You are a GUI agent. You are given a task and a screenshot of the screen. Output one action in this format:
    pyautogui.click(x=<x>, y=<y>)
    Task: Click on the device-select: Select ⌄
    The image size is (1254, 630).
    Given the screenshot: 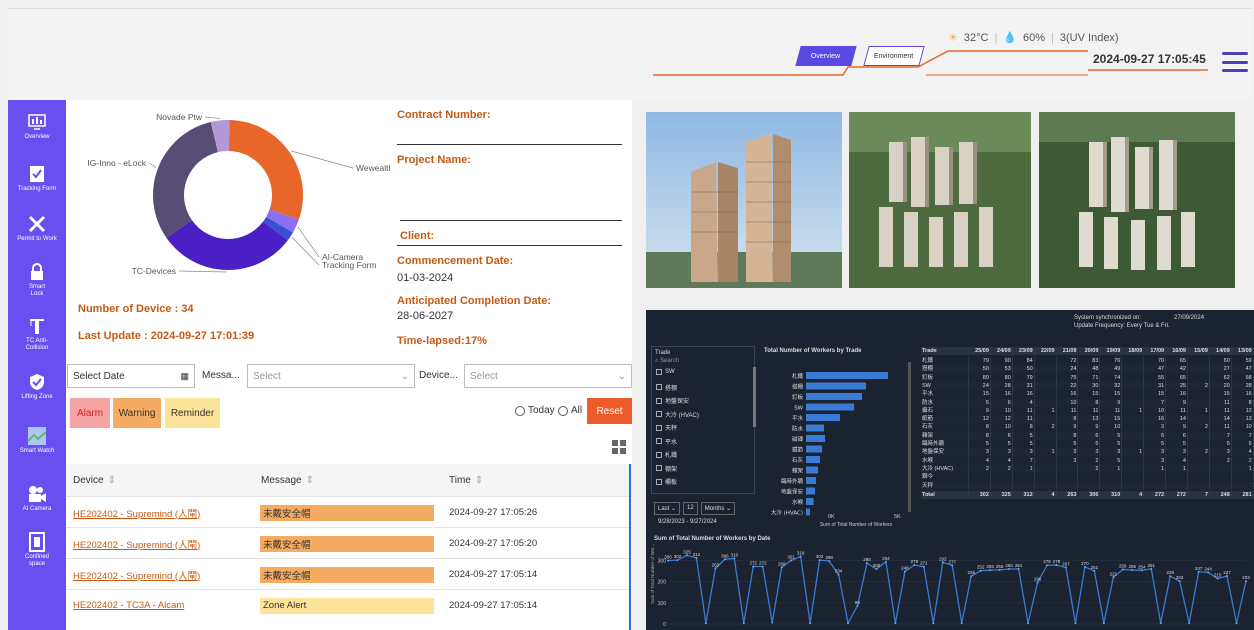 What is the action you would take?
    pyautogui.click(x=548, y=376)
    